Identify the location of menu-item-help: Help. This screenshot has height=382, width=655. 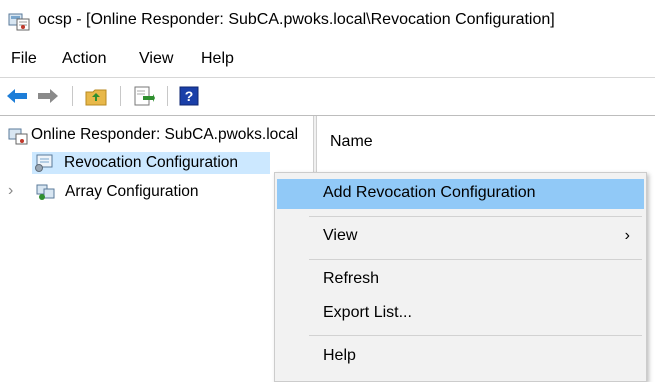
(460, 357).